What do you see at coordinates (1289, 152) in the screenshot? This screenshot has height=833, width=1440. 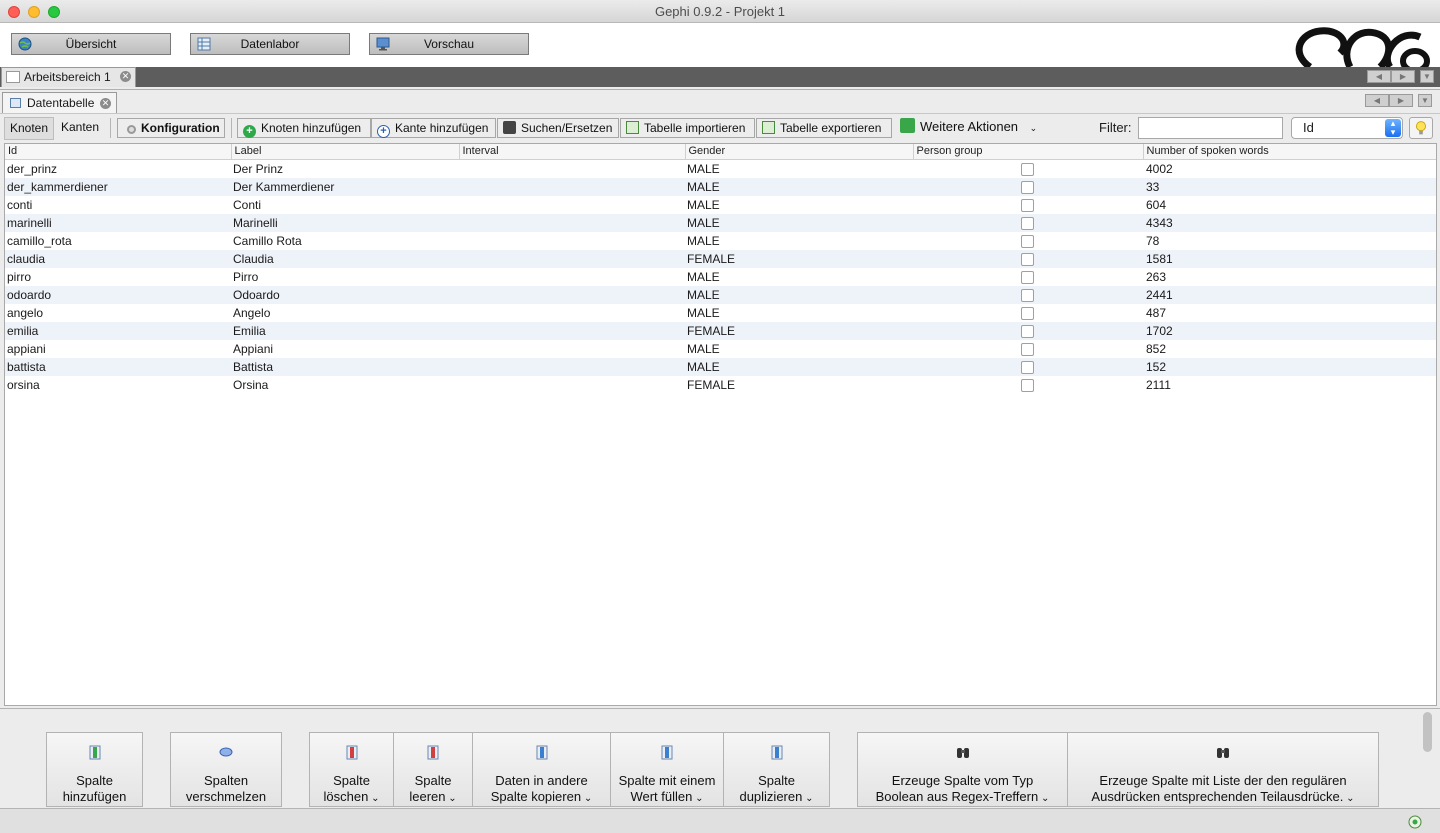 I see `column-header-spoken-words: Number of spoken words` at bounding box center [1289, 152].